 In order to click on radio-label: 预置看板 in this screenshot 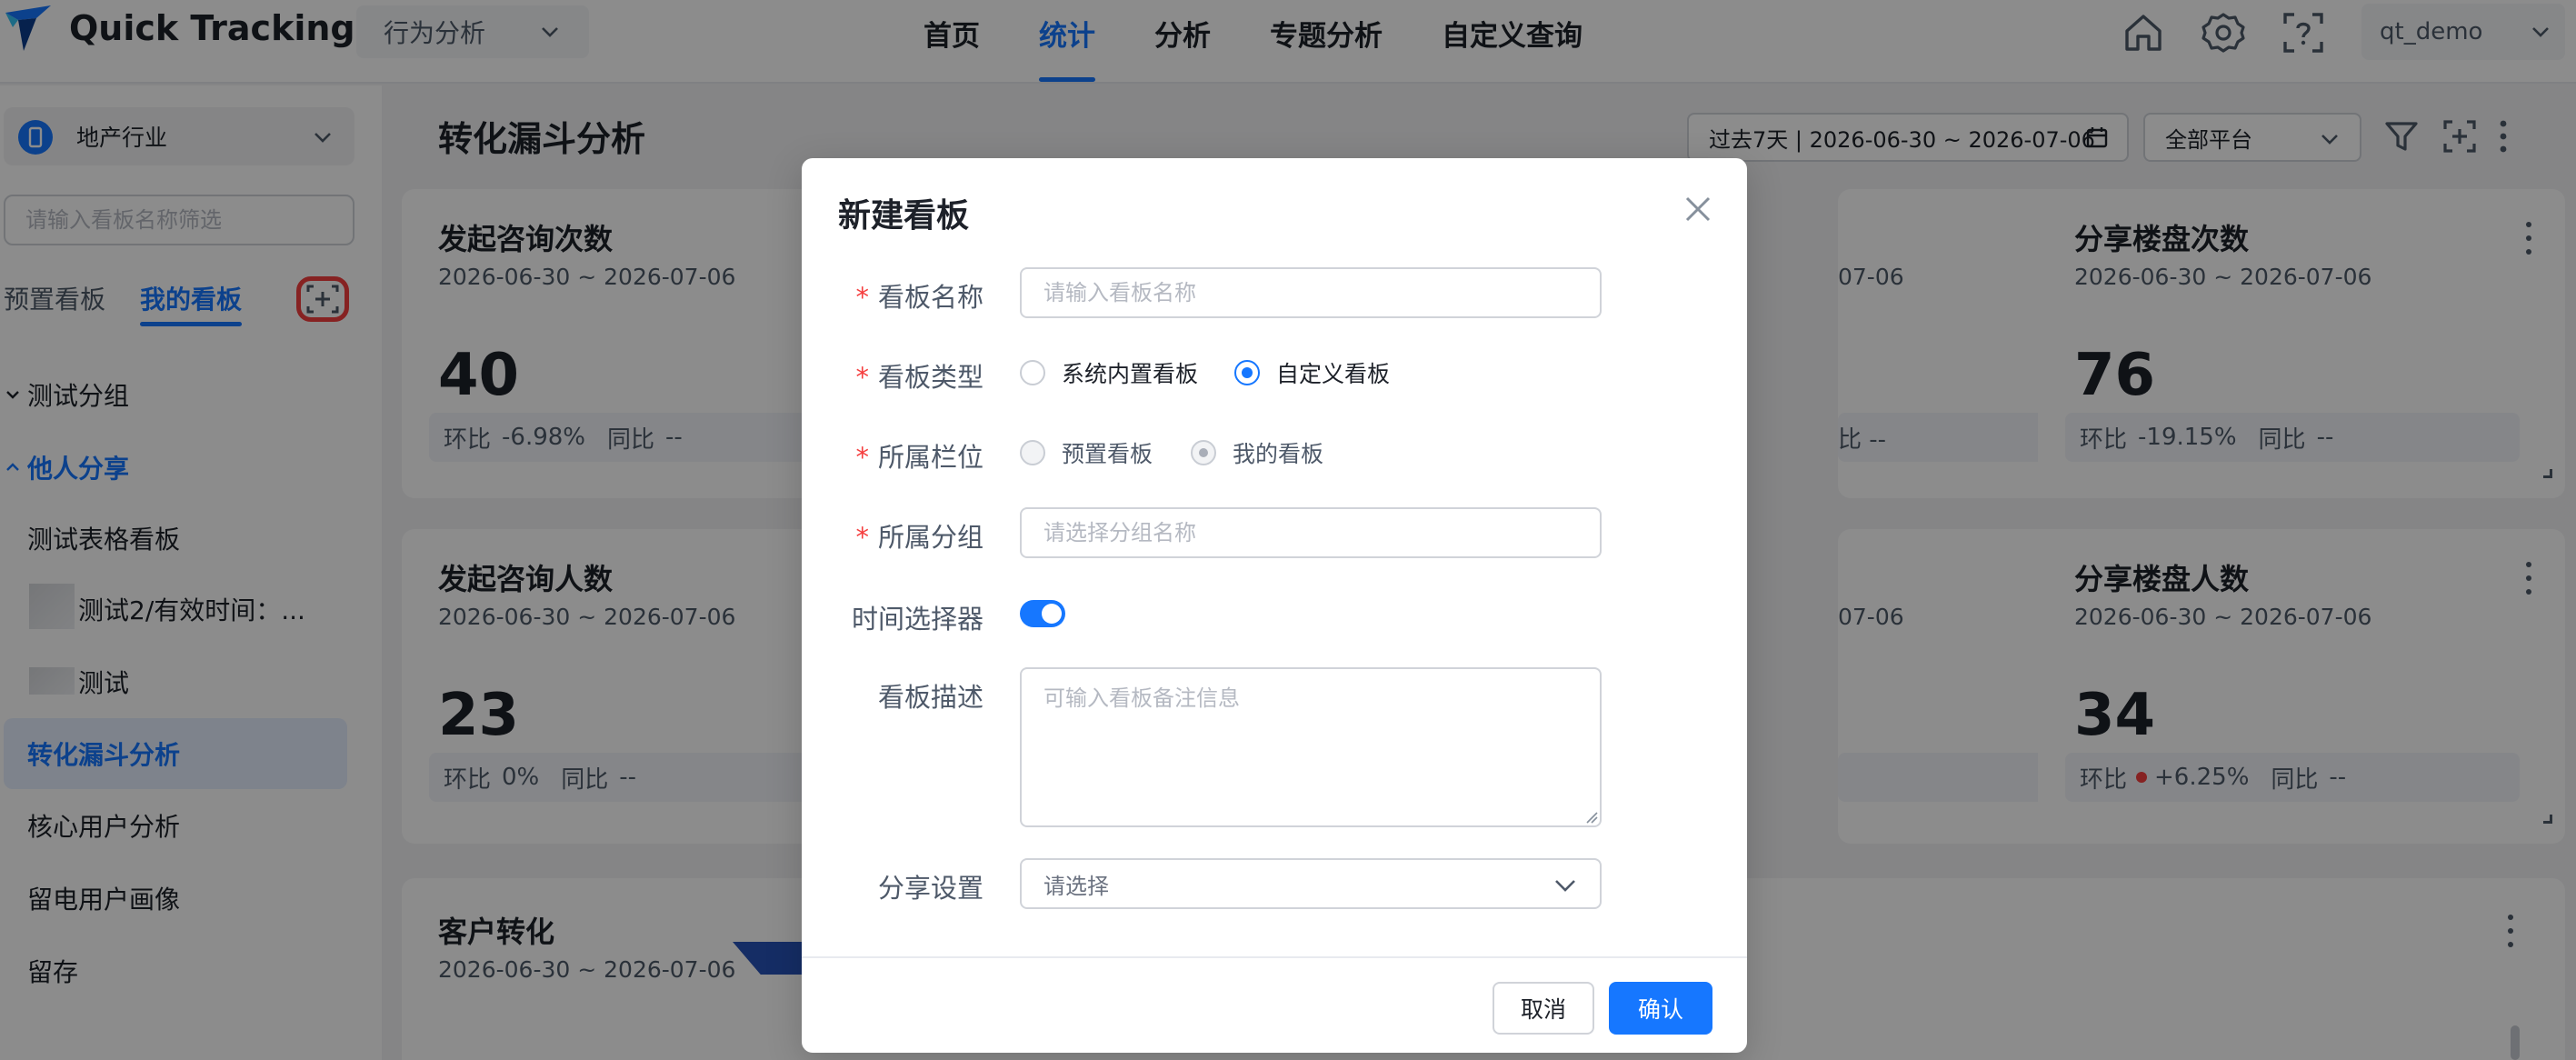, I will do `click(1107, 454)`.